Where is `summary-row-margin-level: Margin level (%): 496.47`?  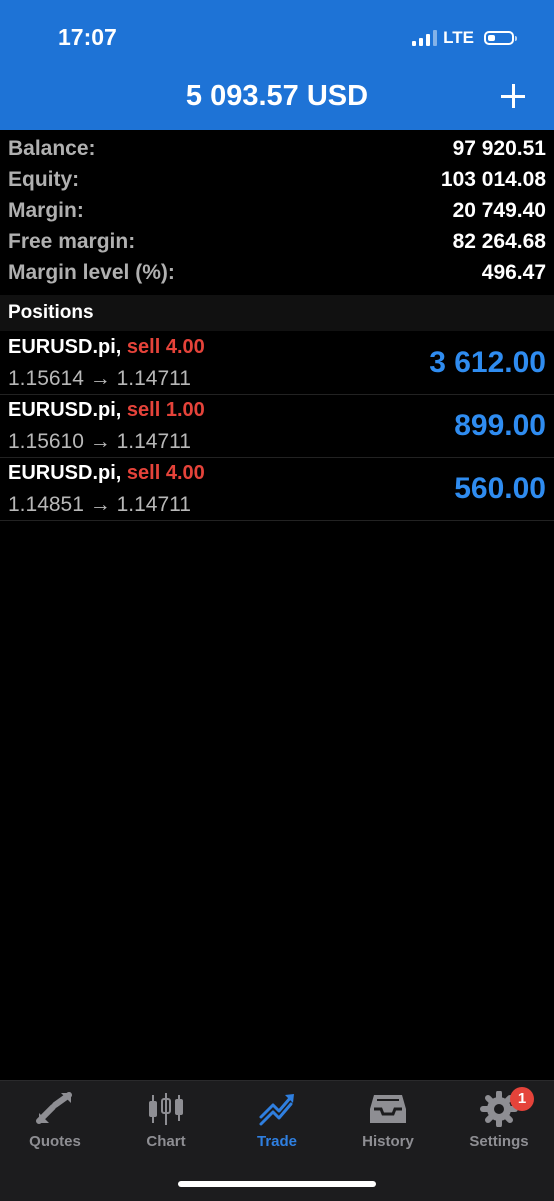
summary-row-margin-level: Margin level (%): 496.47 is located at coordinates (277, 272).